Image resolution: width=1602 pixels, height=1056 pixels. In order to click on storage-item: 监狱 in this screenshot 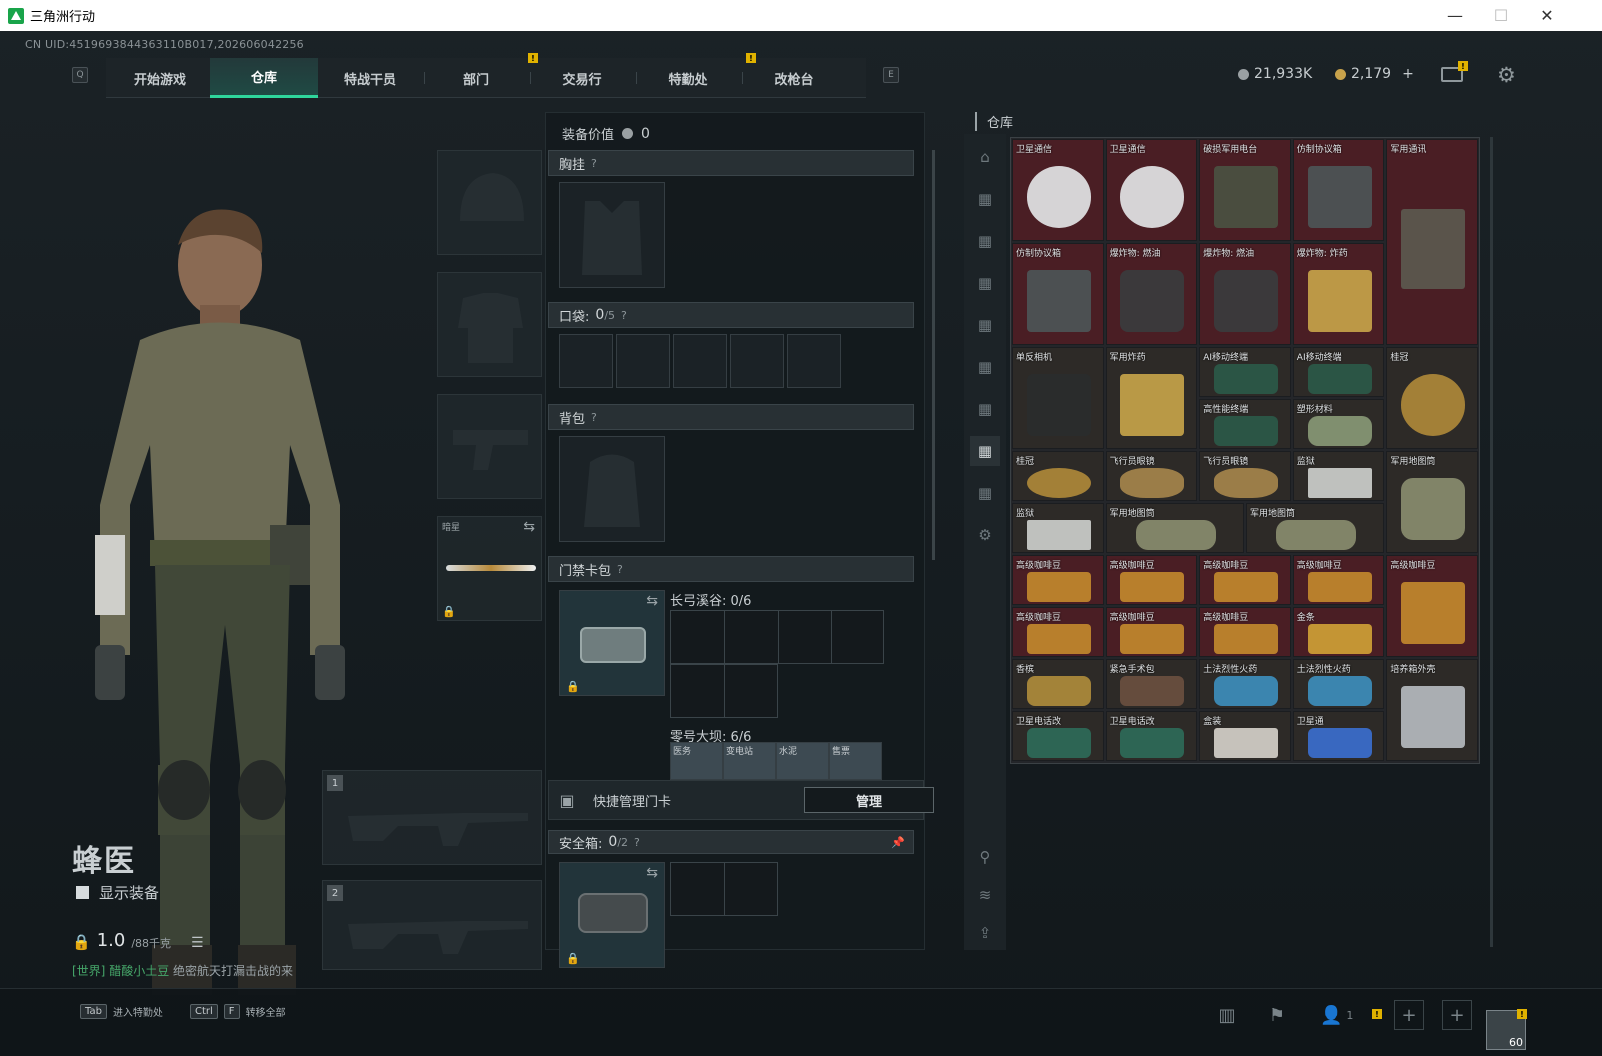, I will do `click(1338, 476)`.